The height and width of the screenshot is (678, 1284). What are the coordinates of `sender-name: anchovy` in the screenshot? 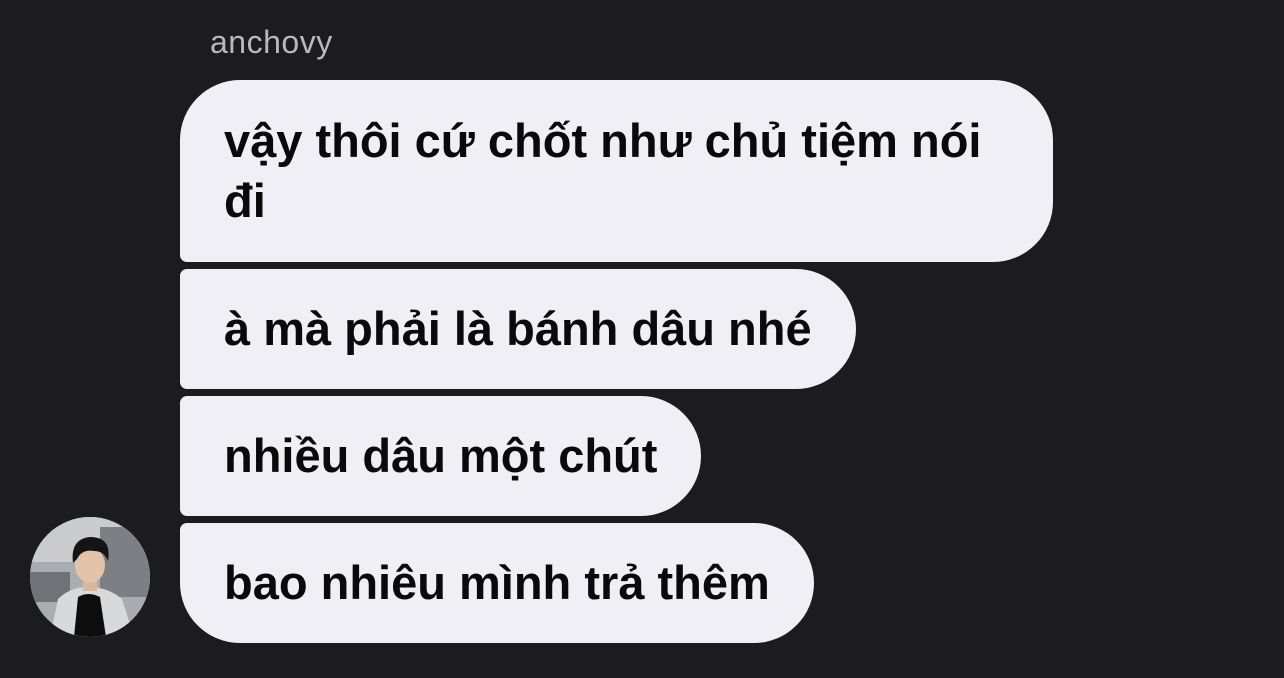 It's located at (271, 42).